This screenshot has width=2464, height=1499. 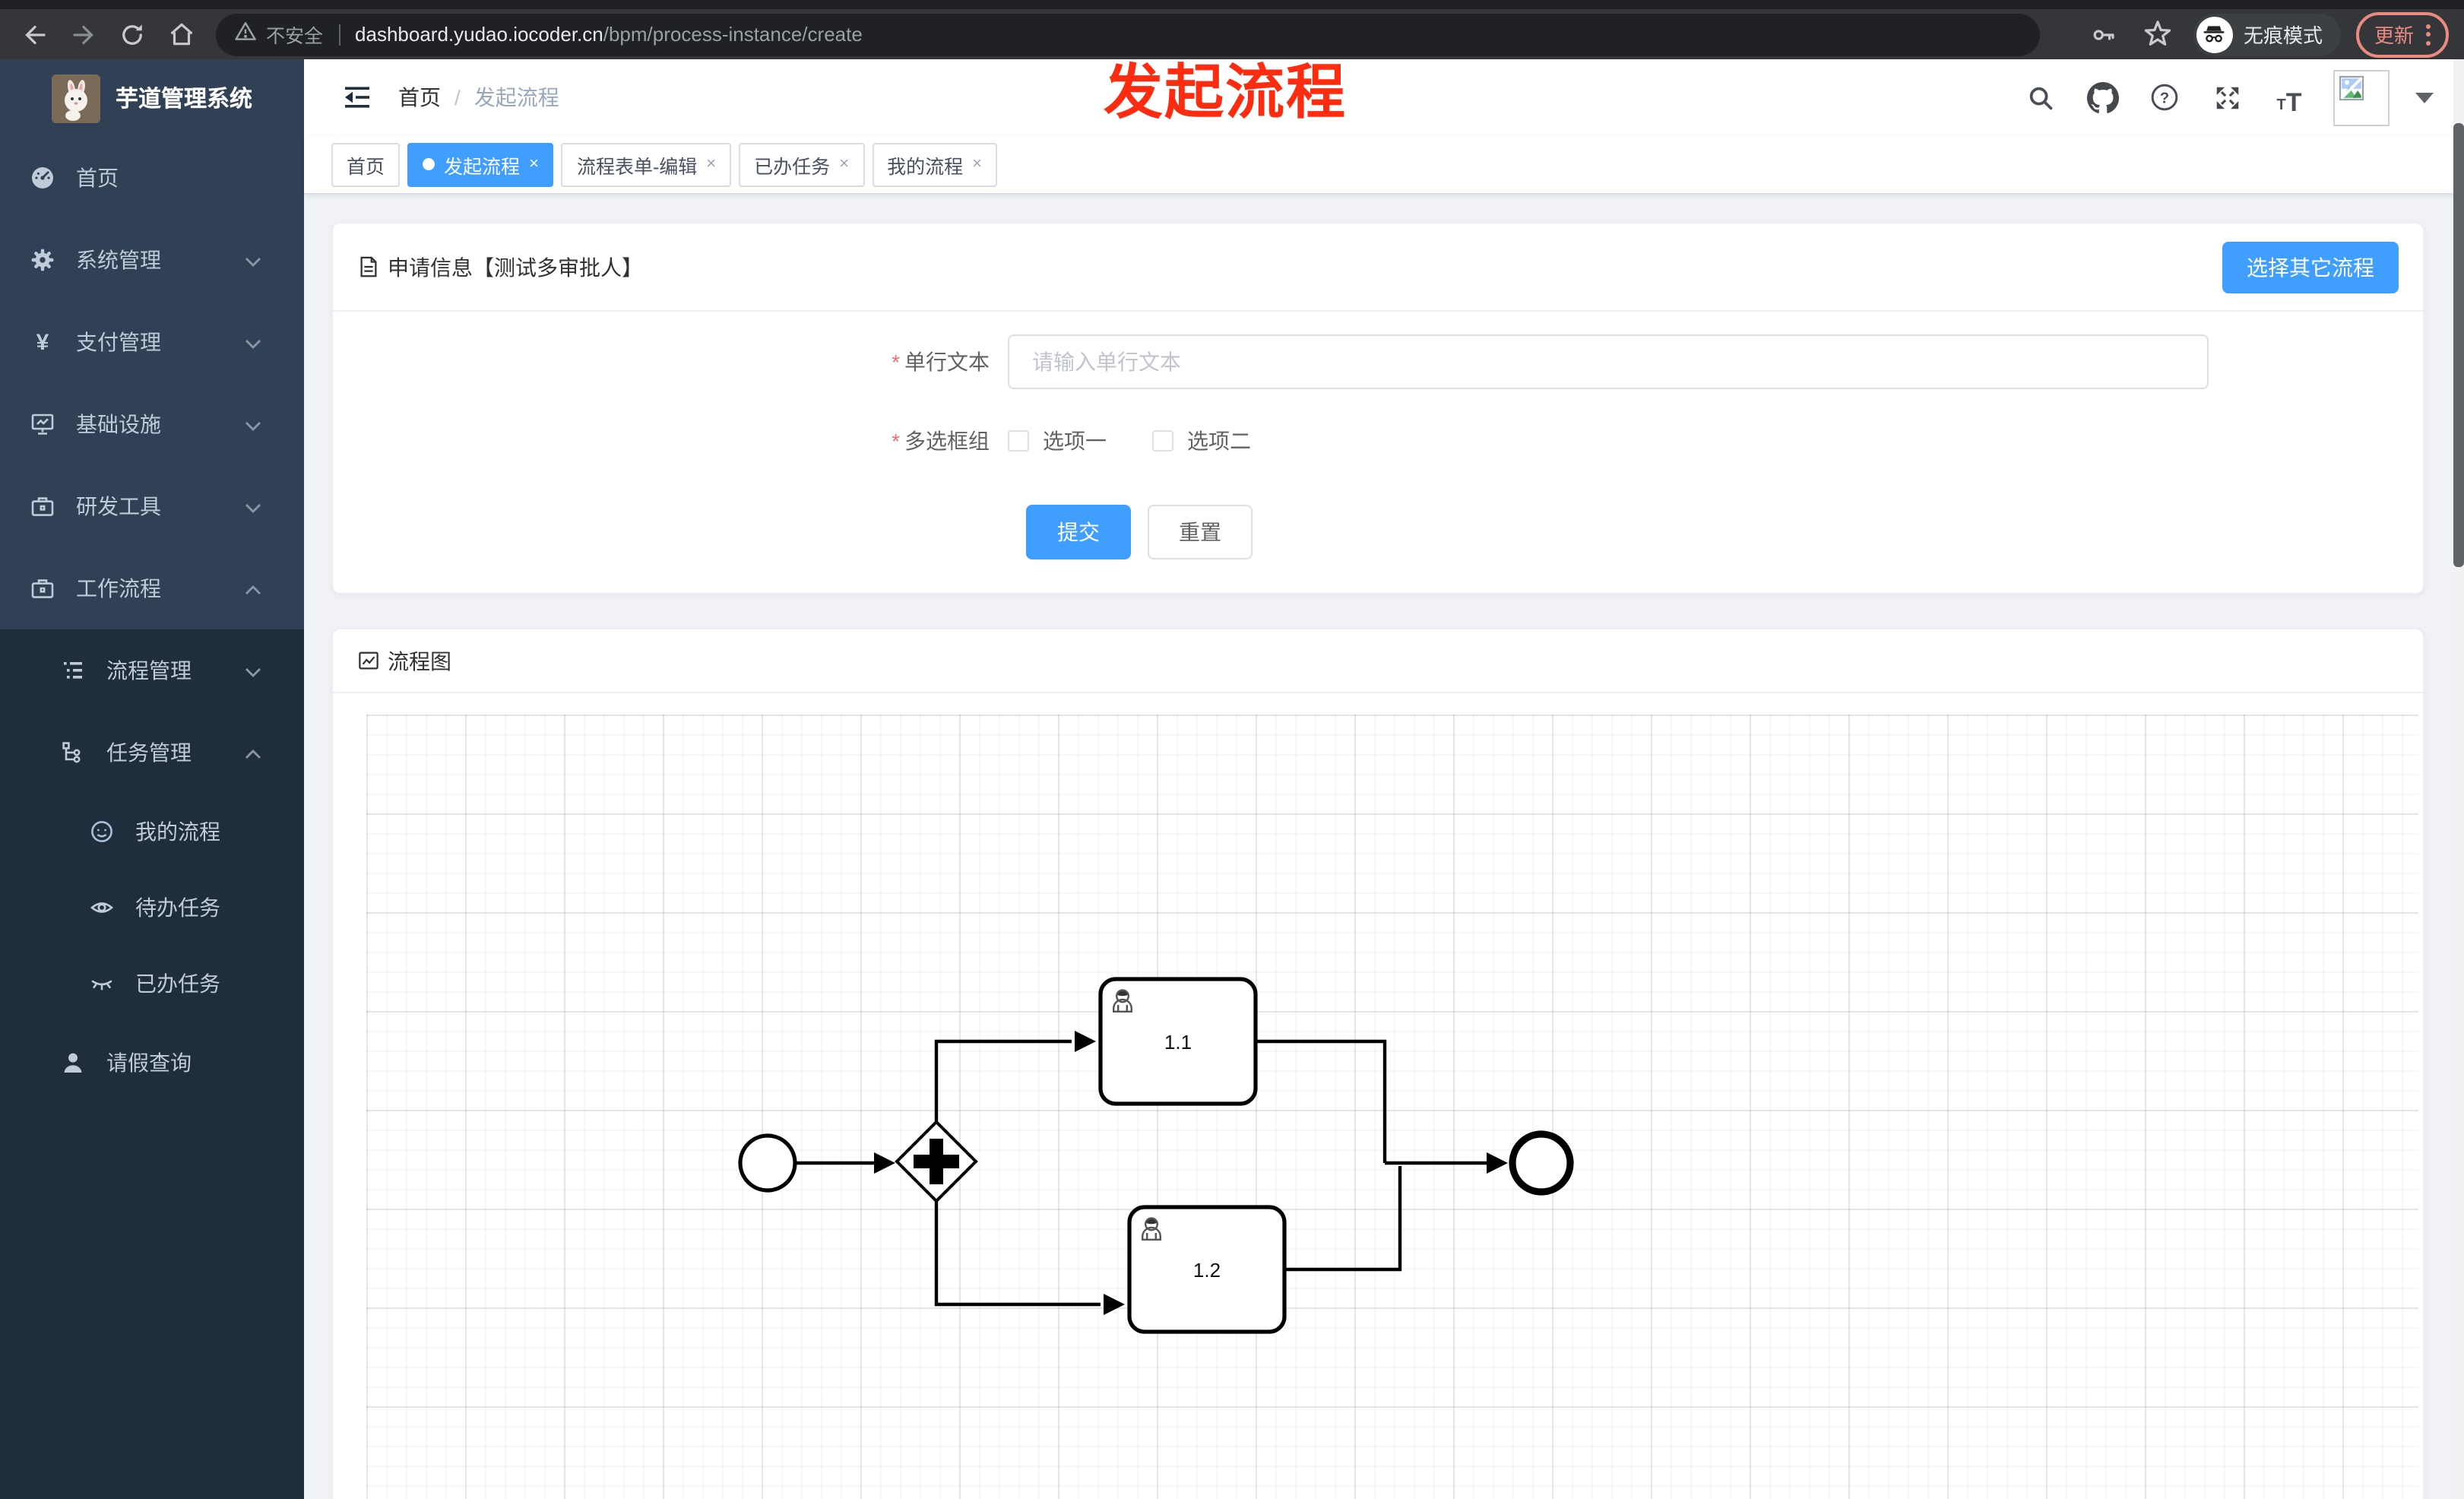 What do you see at coordinates (1207, 1270) in the screenshot?
I see `user-task-node-2: 1.2` at bounding box center [1207, 1270].